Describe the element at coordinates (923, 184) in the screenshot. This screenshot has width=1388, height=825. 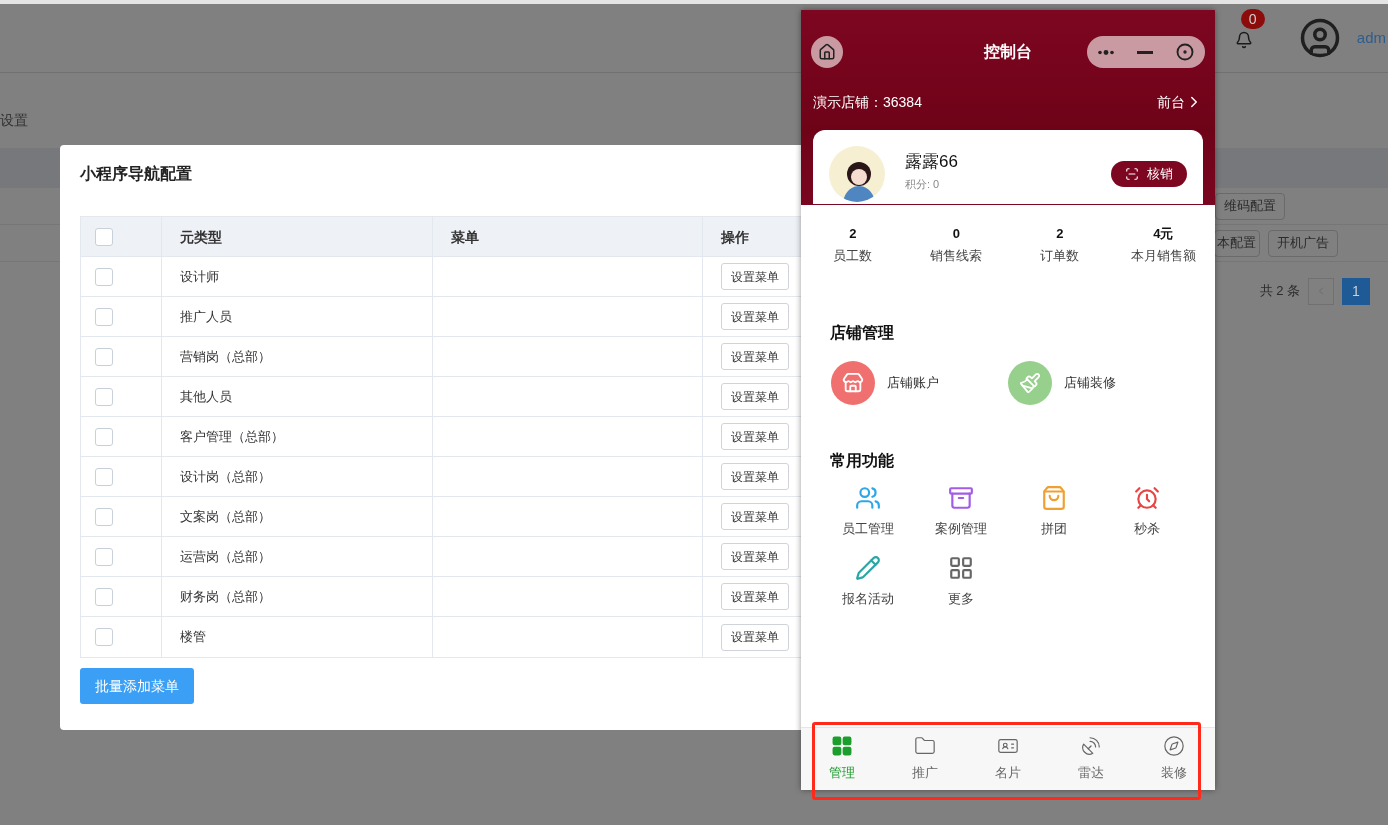
I see `points-text: 积分: 0` at that location.